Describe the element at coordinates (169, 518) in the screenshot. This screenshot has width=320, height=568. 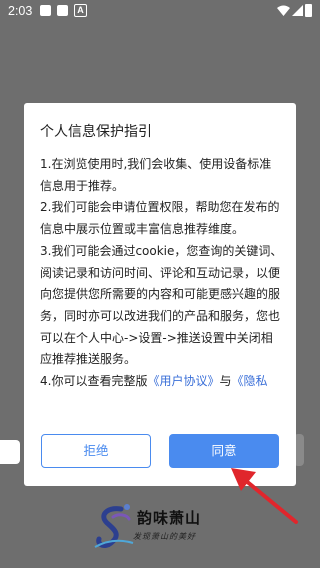
I see `brand-title: 韵味萧山` at that location.